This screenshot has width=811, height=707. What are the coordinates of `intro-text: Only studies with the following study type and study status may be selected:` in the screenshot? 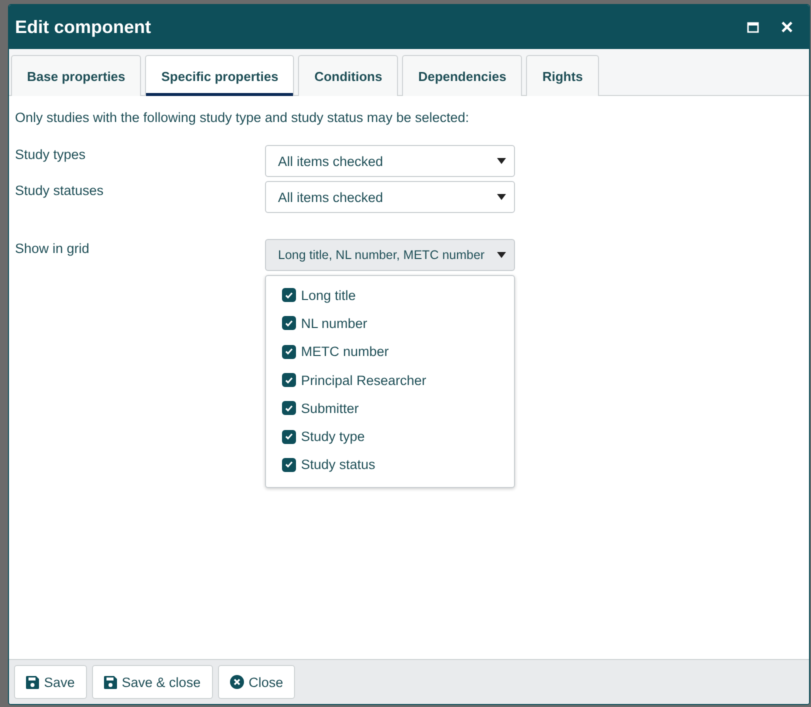 It's located at (242, 117).